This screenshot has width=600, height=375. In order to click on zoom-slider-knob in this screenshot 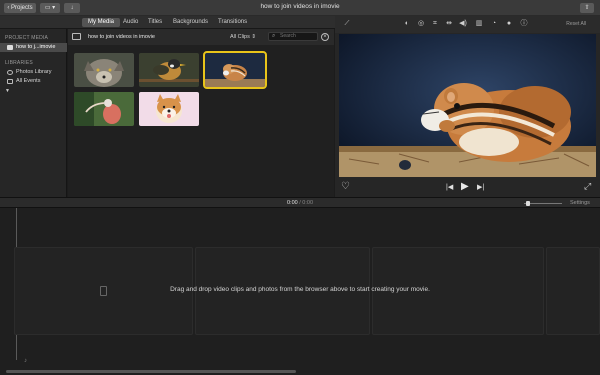, I will do `click(528, 203)`.